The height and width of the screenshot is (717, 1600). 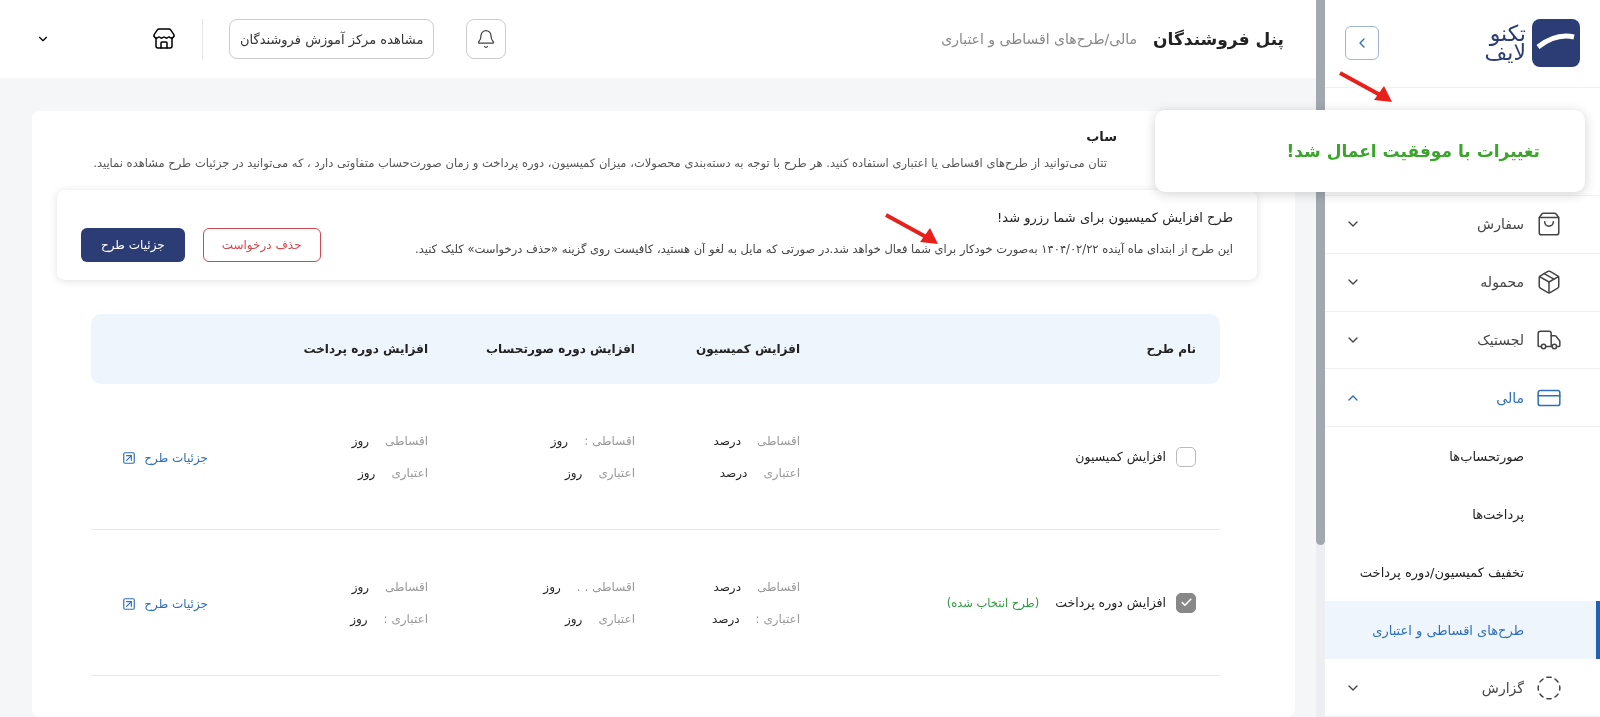 I want to click on notification-button, so click(x=486, y=39).